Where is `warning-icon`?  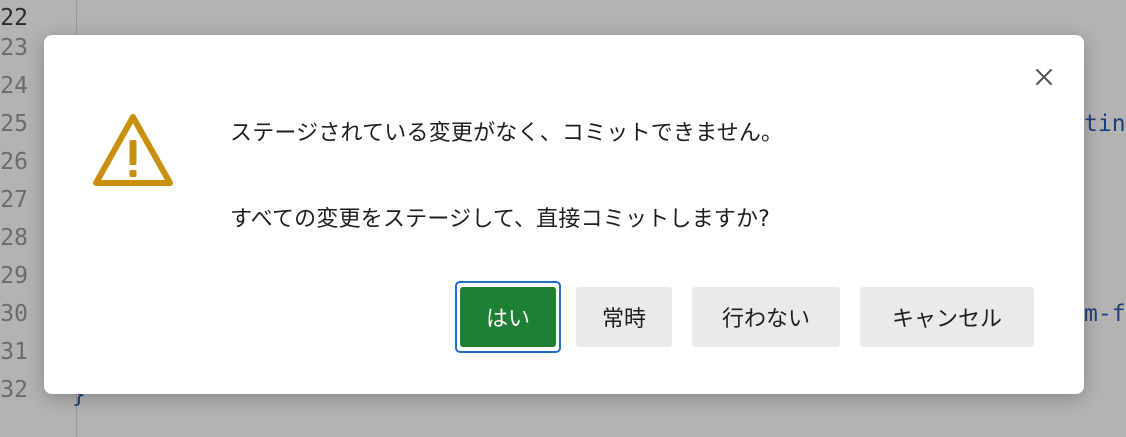 warning-icon is located at coordinates (133, 150).